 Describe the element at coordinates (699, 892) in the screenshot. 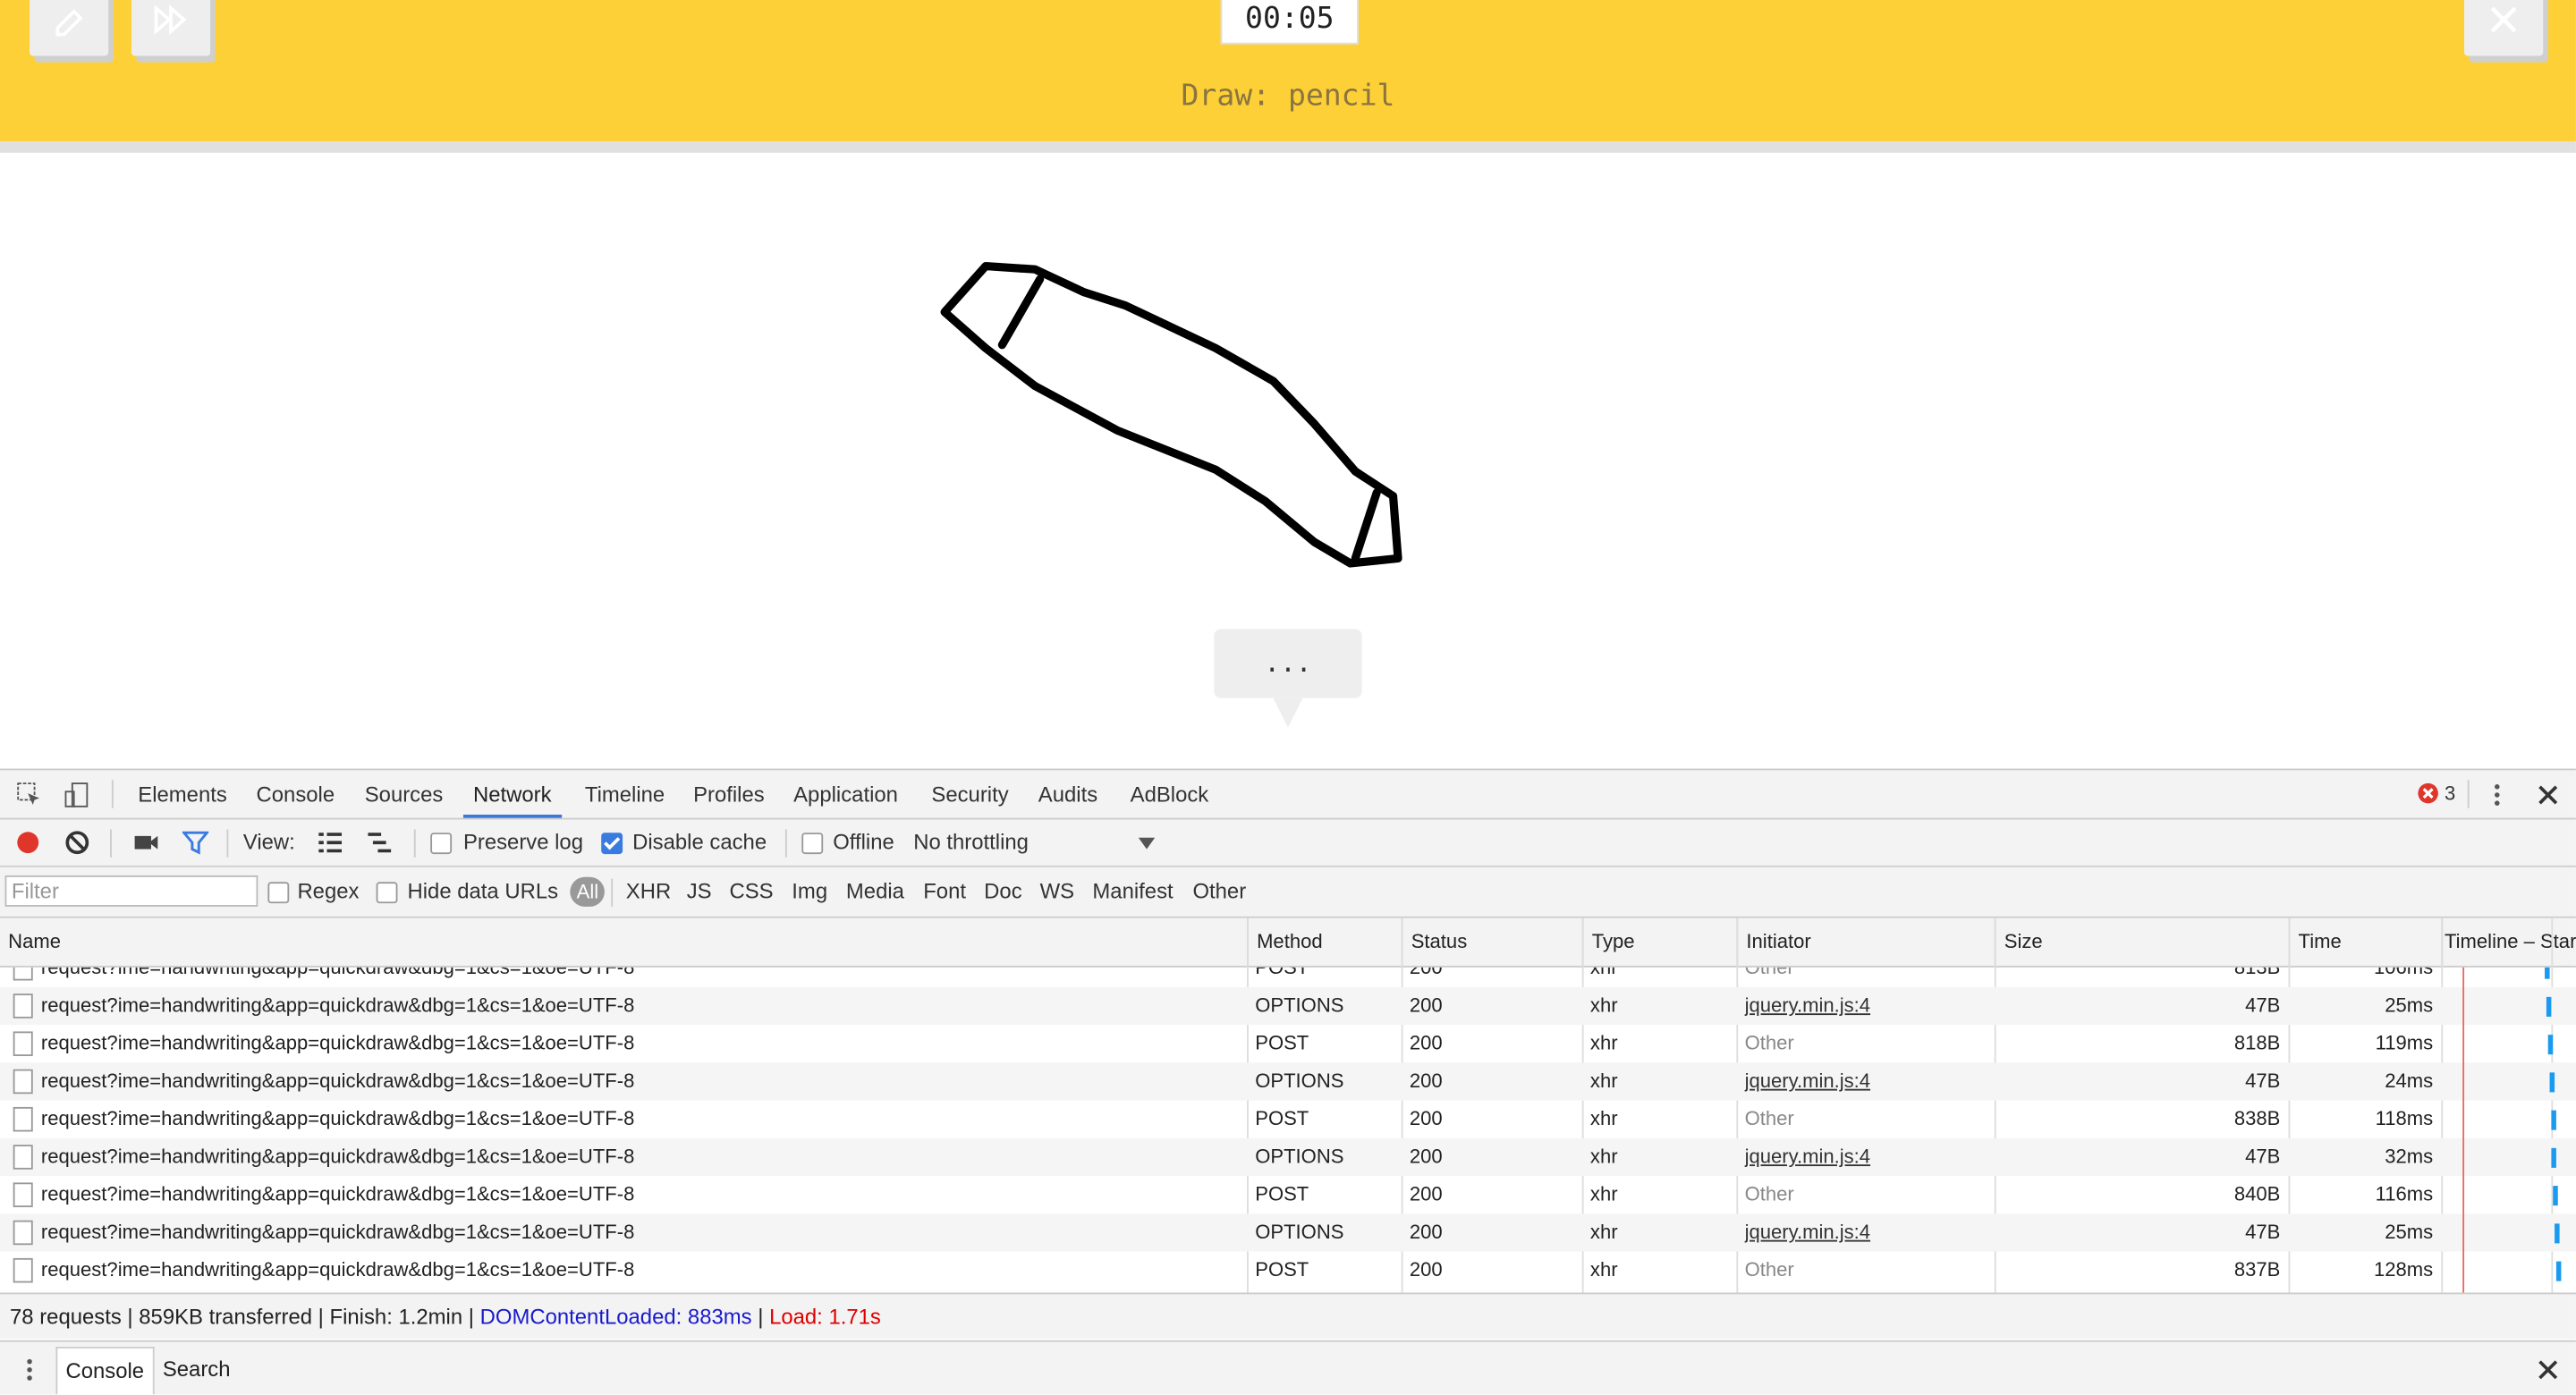

I see `filter-type-js: JS` at that location.